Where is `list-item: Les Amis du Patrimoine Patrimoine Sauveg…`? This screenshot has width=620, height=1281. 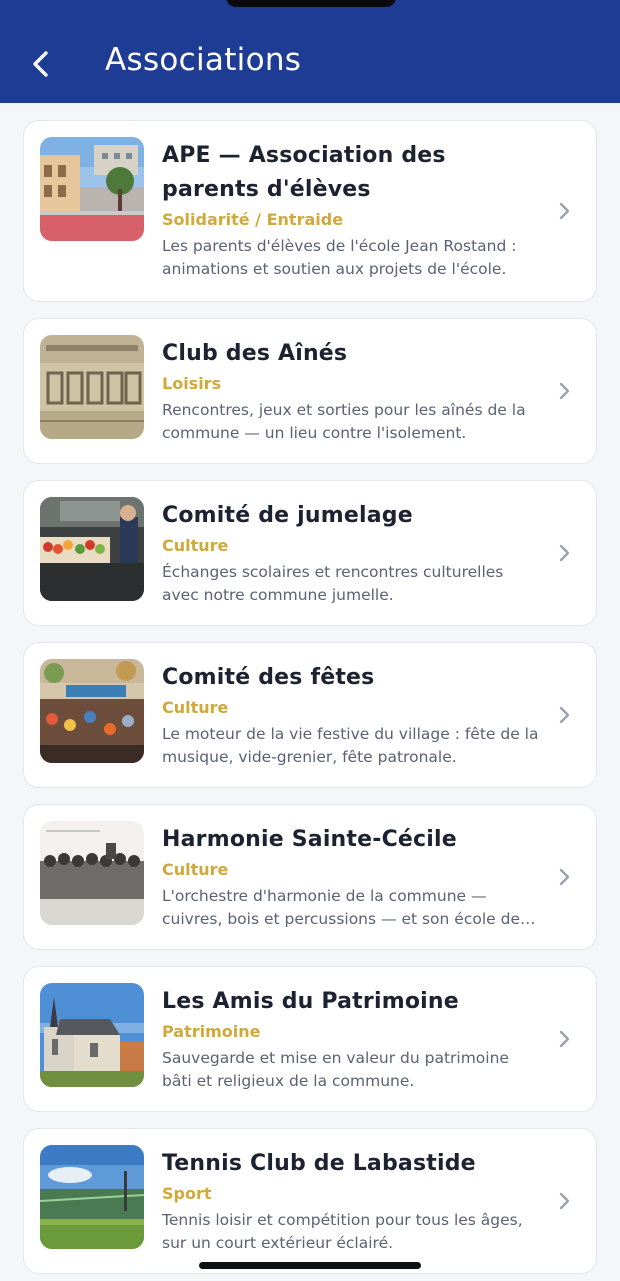
list-item: Les Amis du Patrimoine Patrimoine Sauveg… is located at coordinates (310, 1039).